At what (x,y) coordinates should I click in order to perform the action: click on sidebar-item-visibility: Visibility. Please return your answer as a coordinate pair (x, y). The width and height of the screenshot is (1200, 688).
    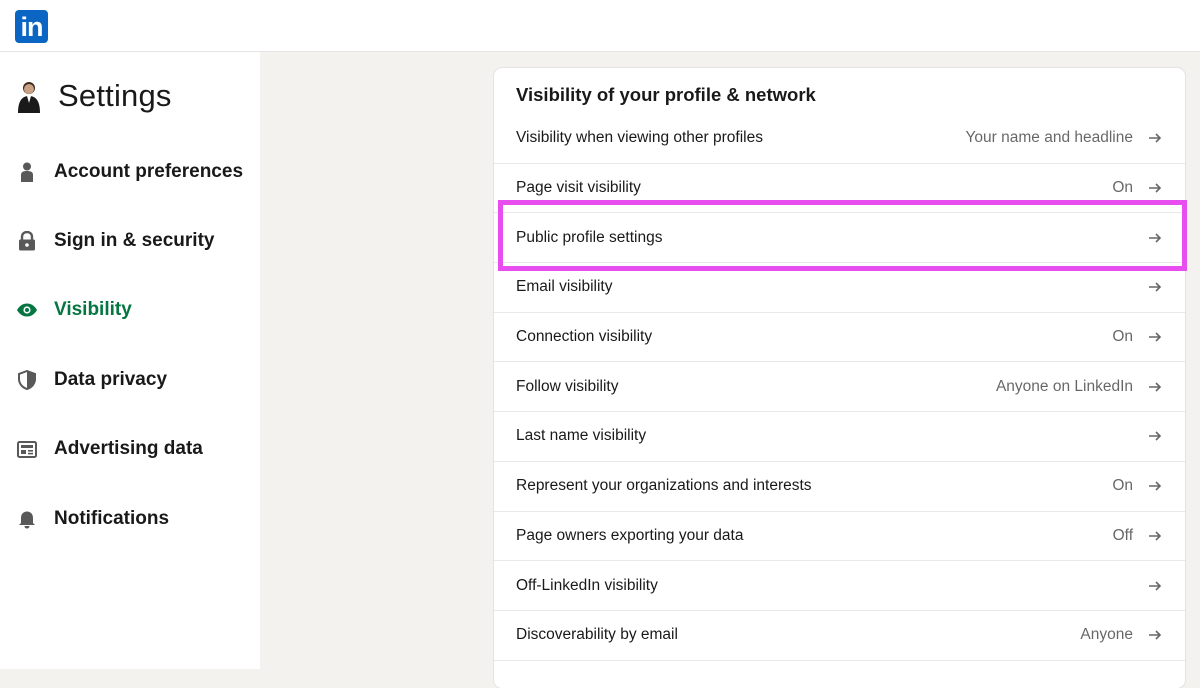
    Looking at the image, I should click on (74, 310).